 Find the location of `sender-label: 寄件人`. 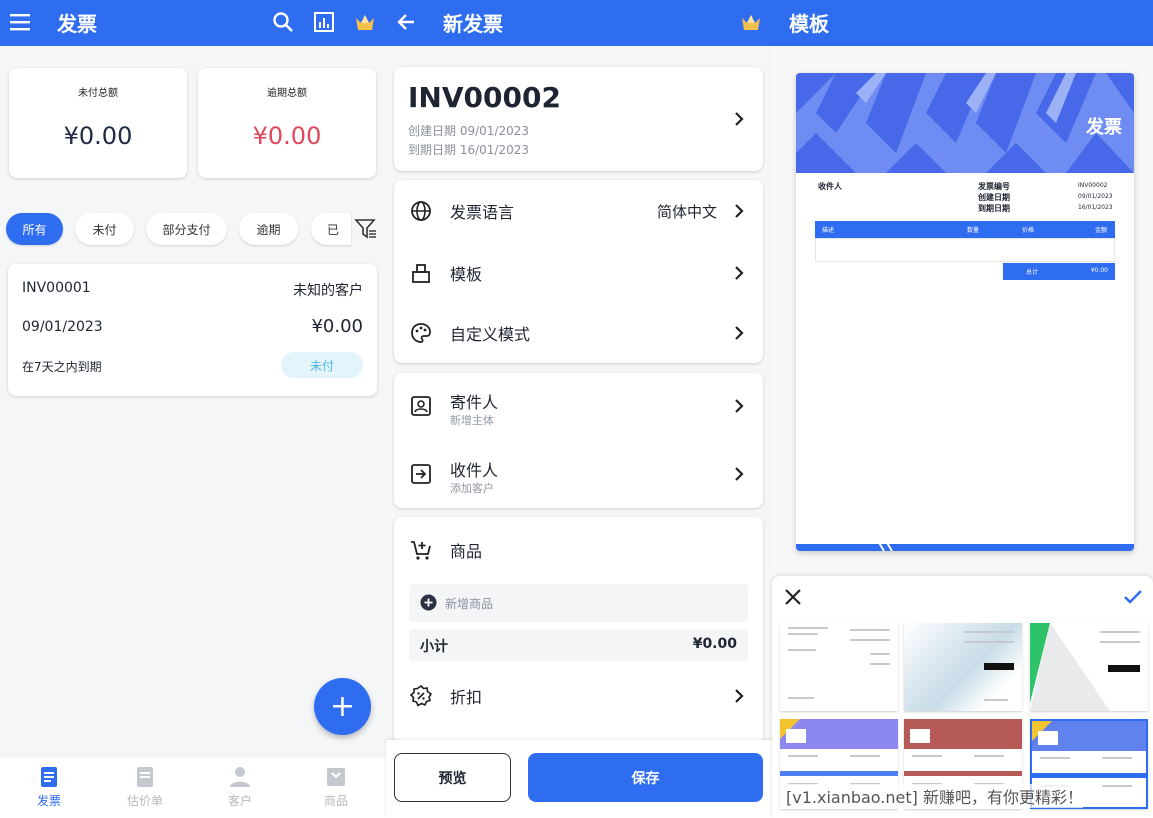

sender-label: 寄件人 is located at coordinates (474, 402).